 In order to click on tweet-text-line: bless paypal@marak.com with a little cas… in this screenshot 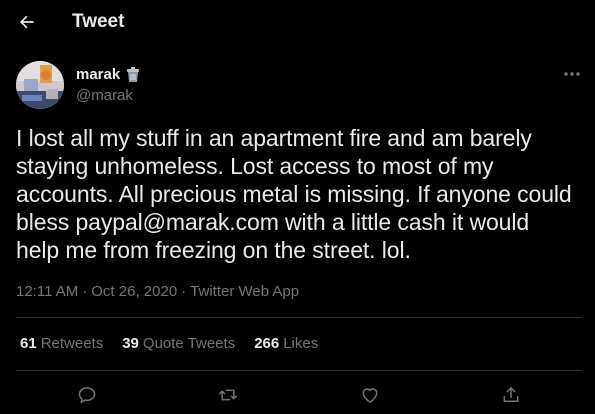, I will do `click(273, 222)`.